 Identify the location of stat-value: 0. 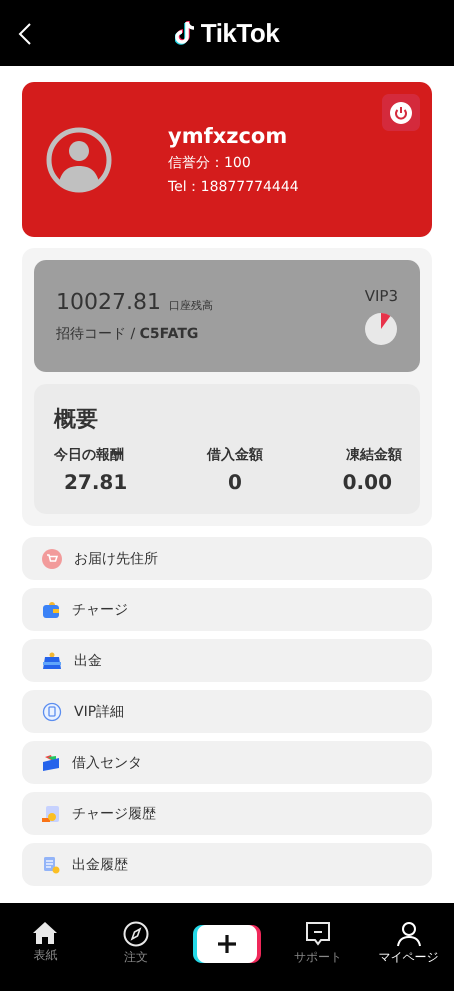
(234, 482).